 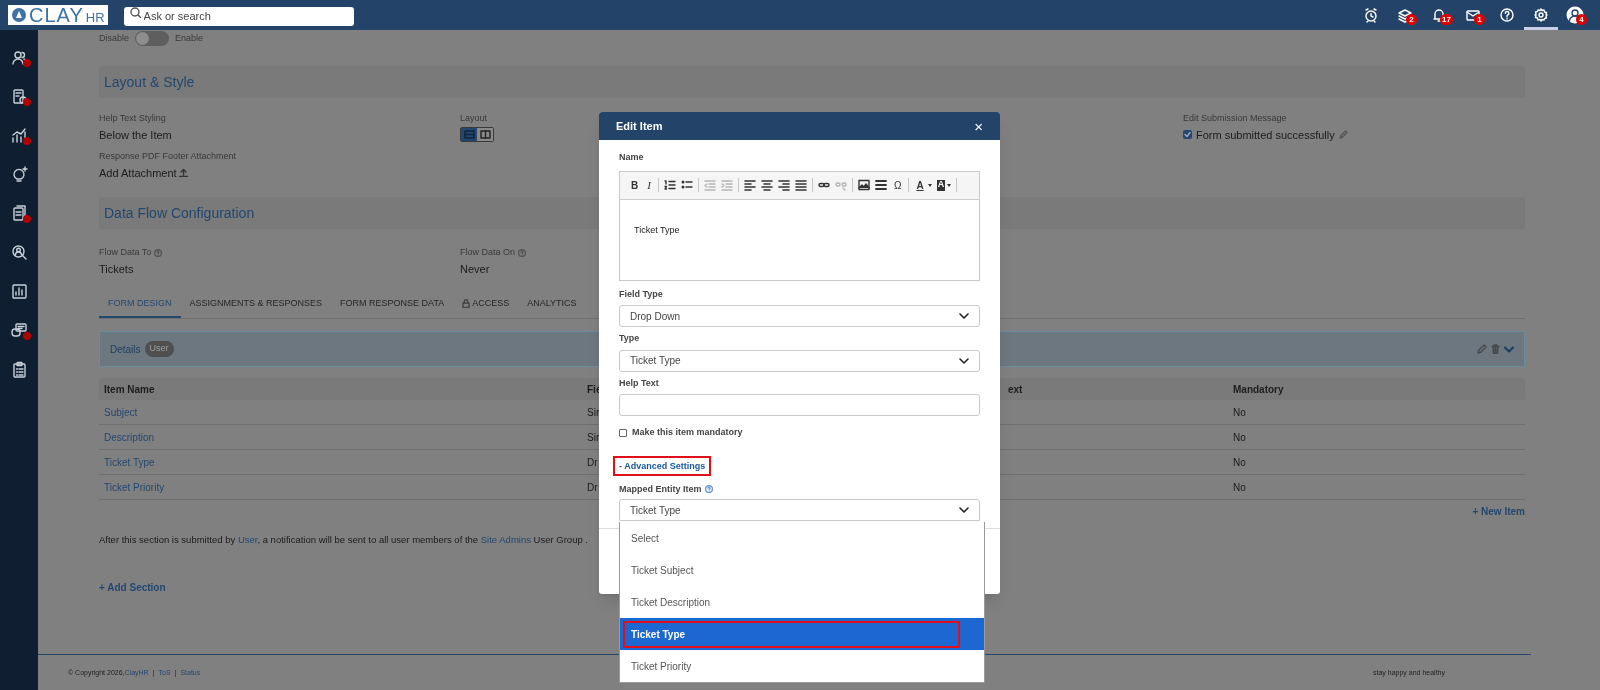 What do you see at coordinates (132, 118) in the screenshot?
I see `field-label: Help Text Styling` at bounding box center [132, 118].